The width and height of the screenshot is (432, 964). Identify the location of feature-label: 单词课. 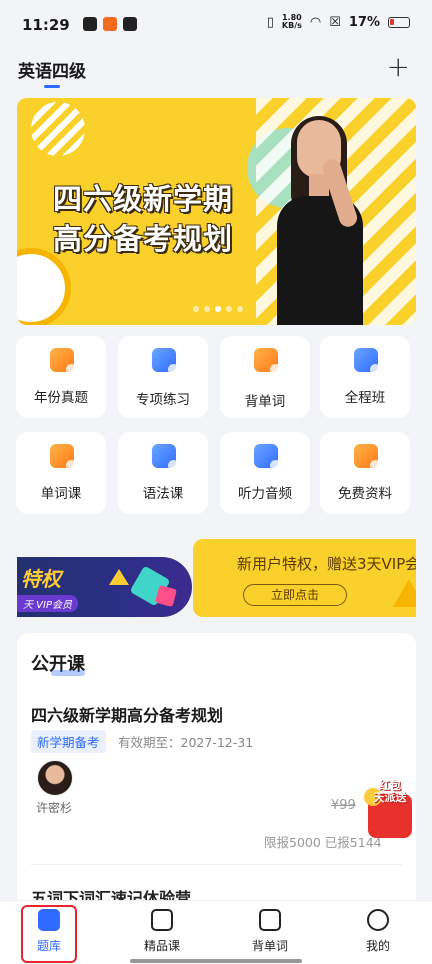
(61, 494).